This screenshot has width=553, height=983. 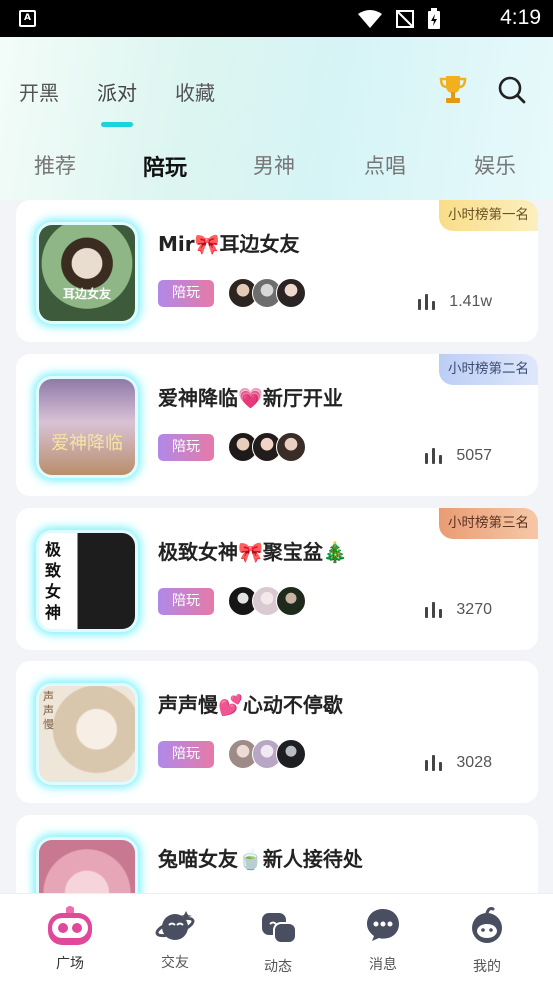 I want to click on cover-text: 爱神降临, so click(x=87, y=443).